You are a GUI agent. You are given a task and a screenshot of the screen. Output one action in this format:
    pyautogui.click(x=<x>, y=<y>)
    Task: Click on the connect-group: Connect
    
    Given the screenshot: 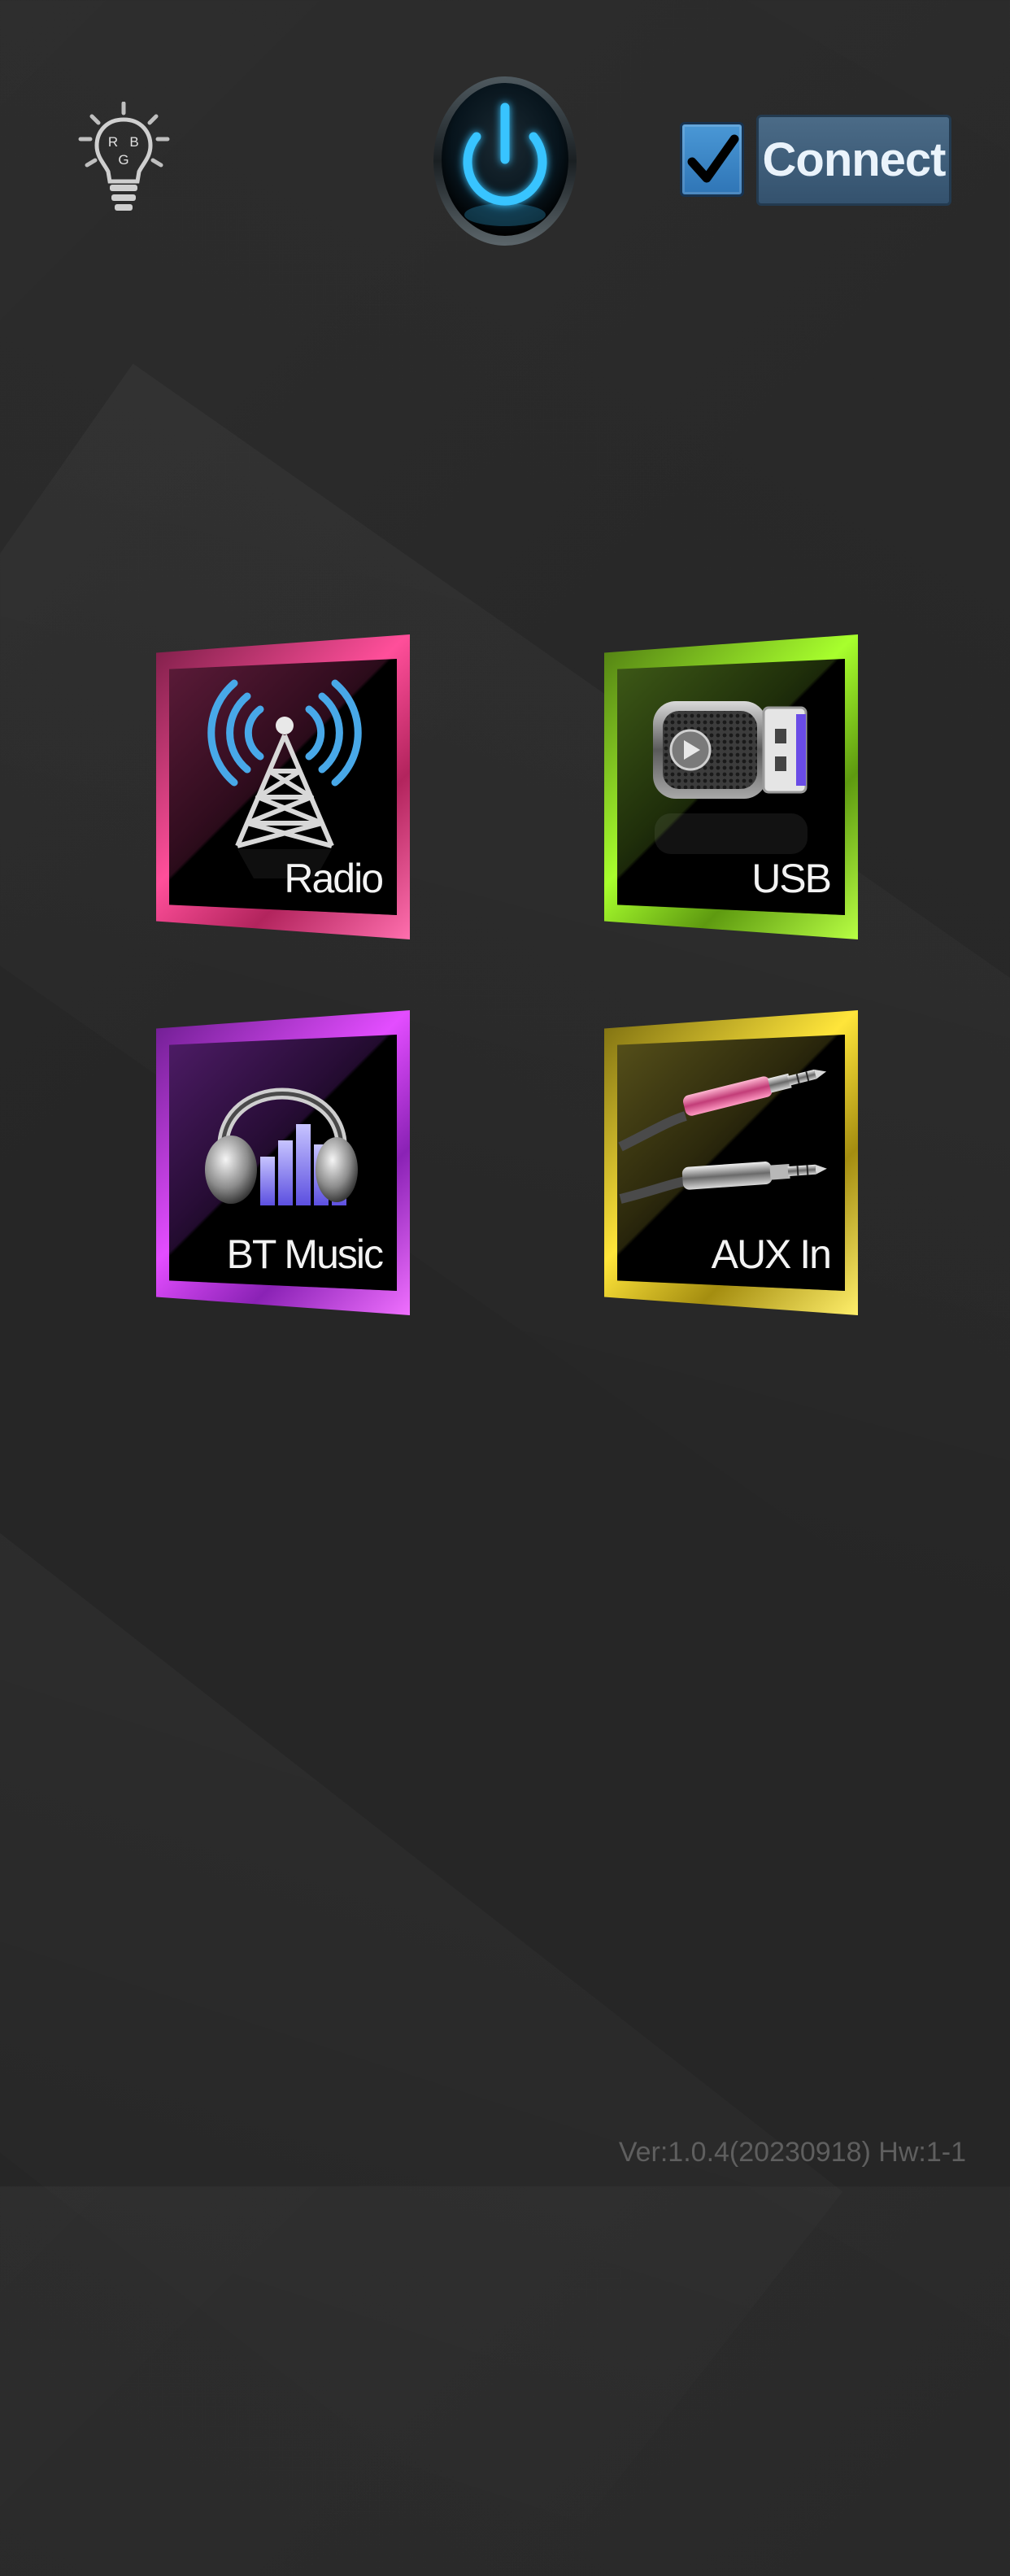 What is the action you would take?
    pyautogui.click(x=815, y=160)
    